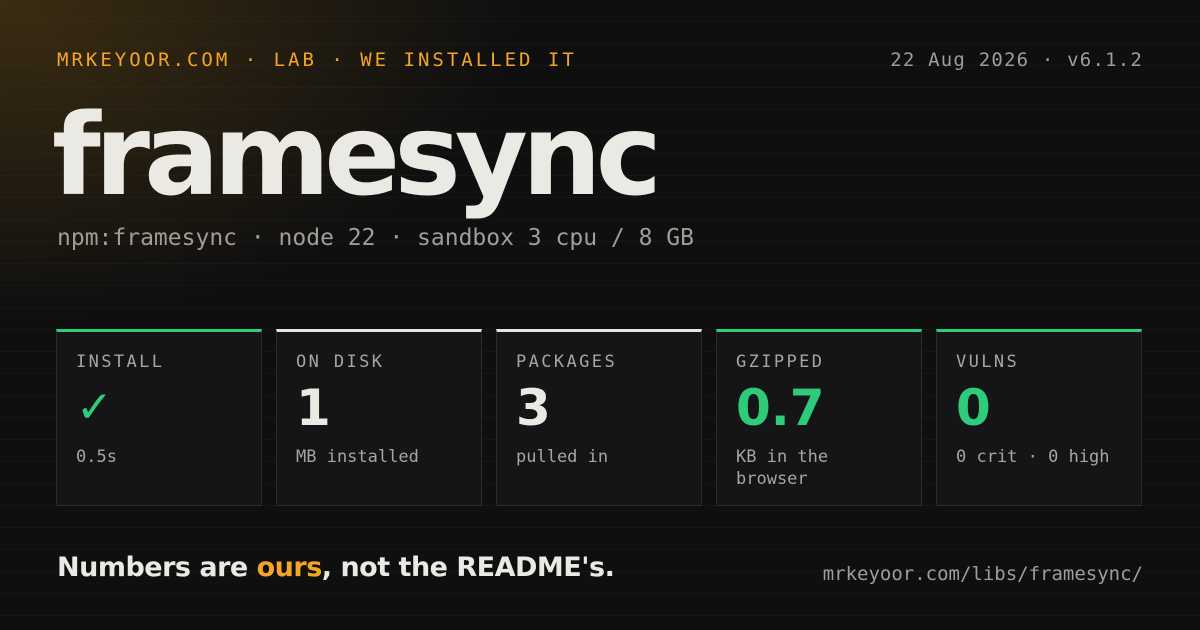  I want to click on tagline-text: Numbers are, so click(157, 567).